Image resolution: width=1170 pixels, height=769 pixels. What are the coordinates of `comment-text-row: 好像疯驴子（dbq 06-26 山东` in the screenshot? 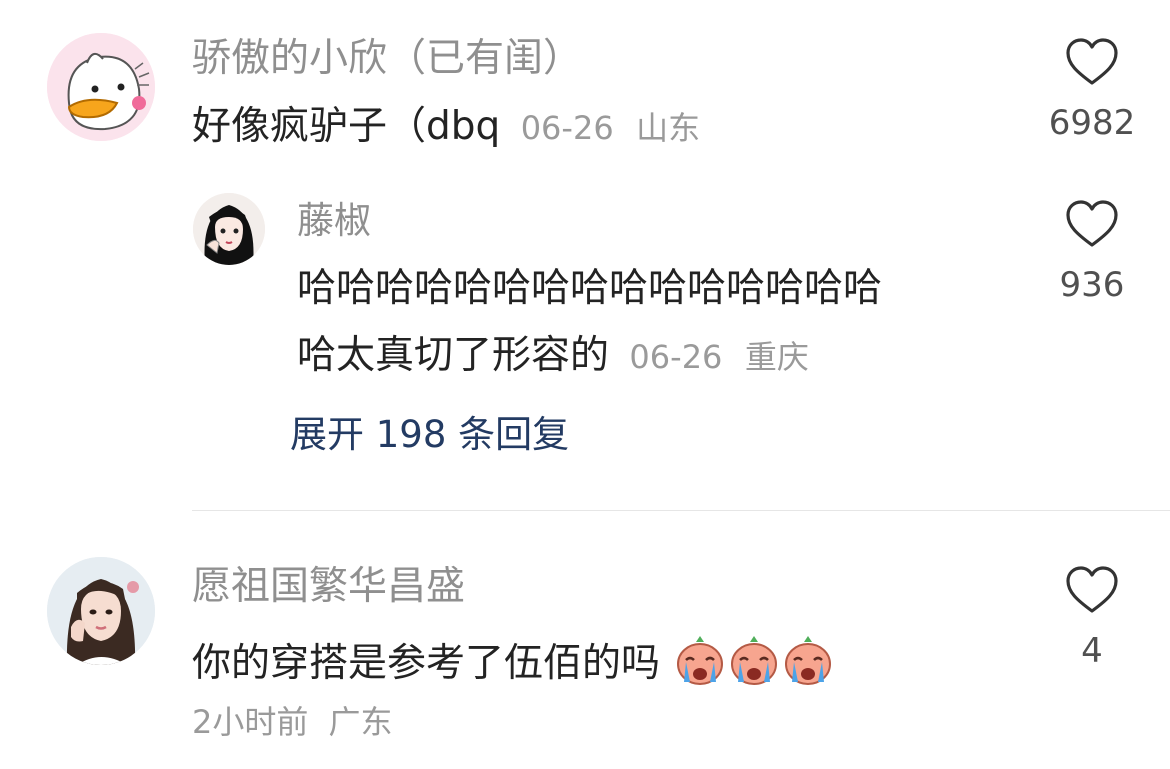 It's located at (446, 126).